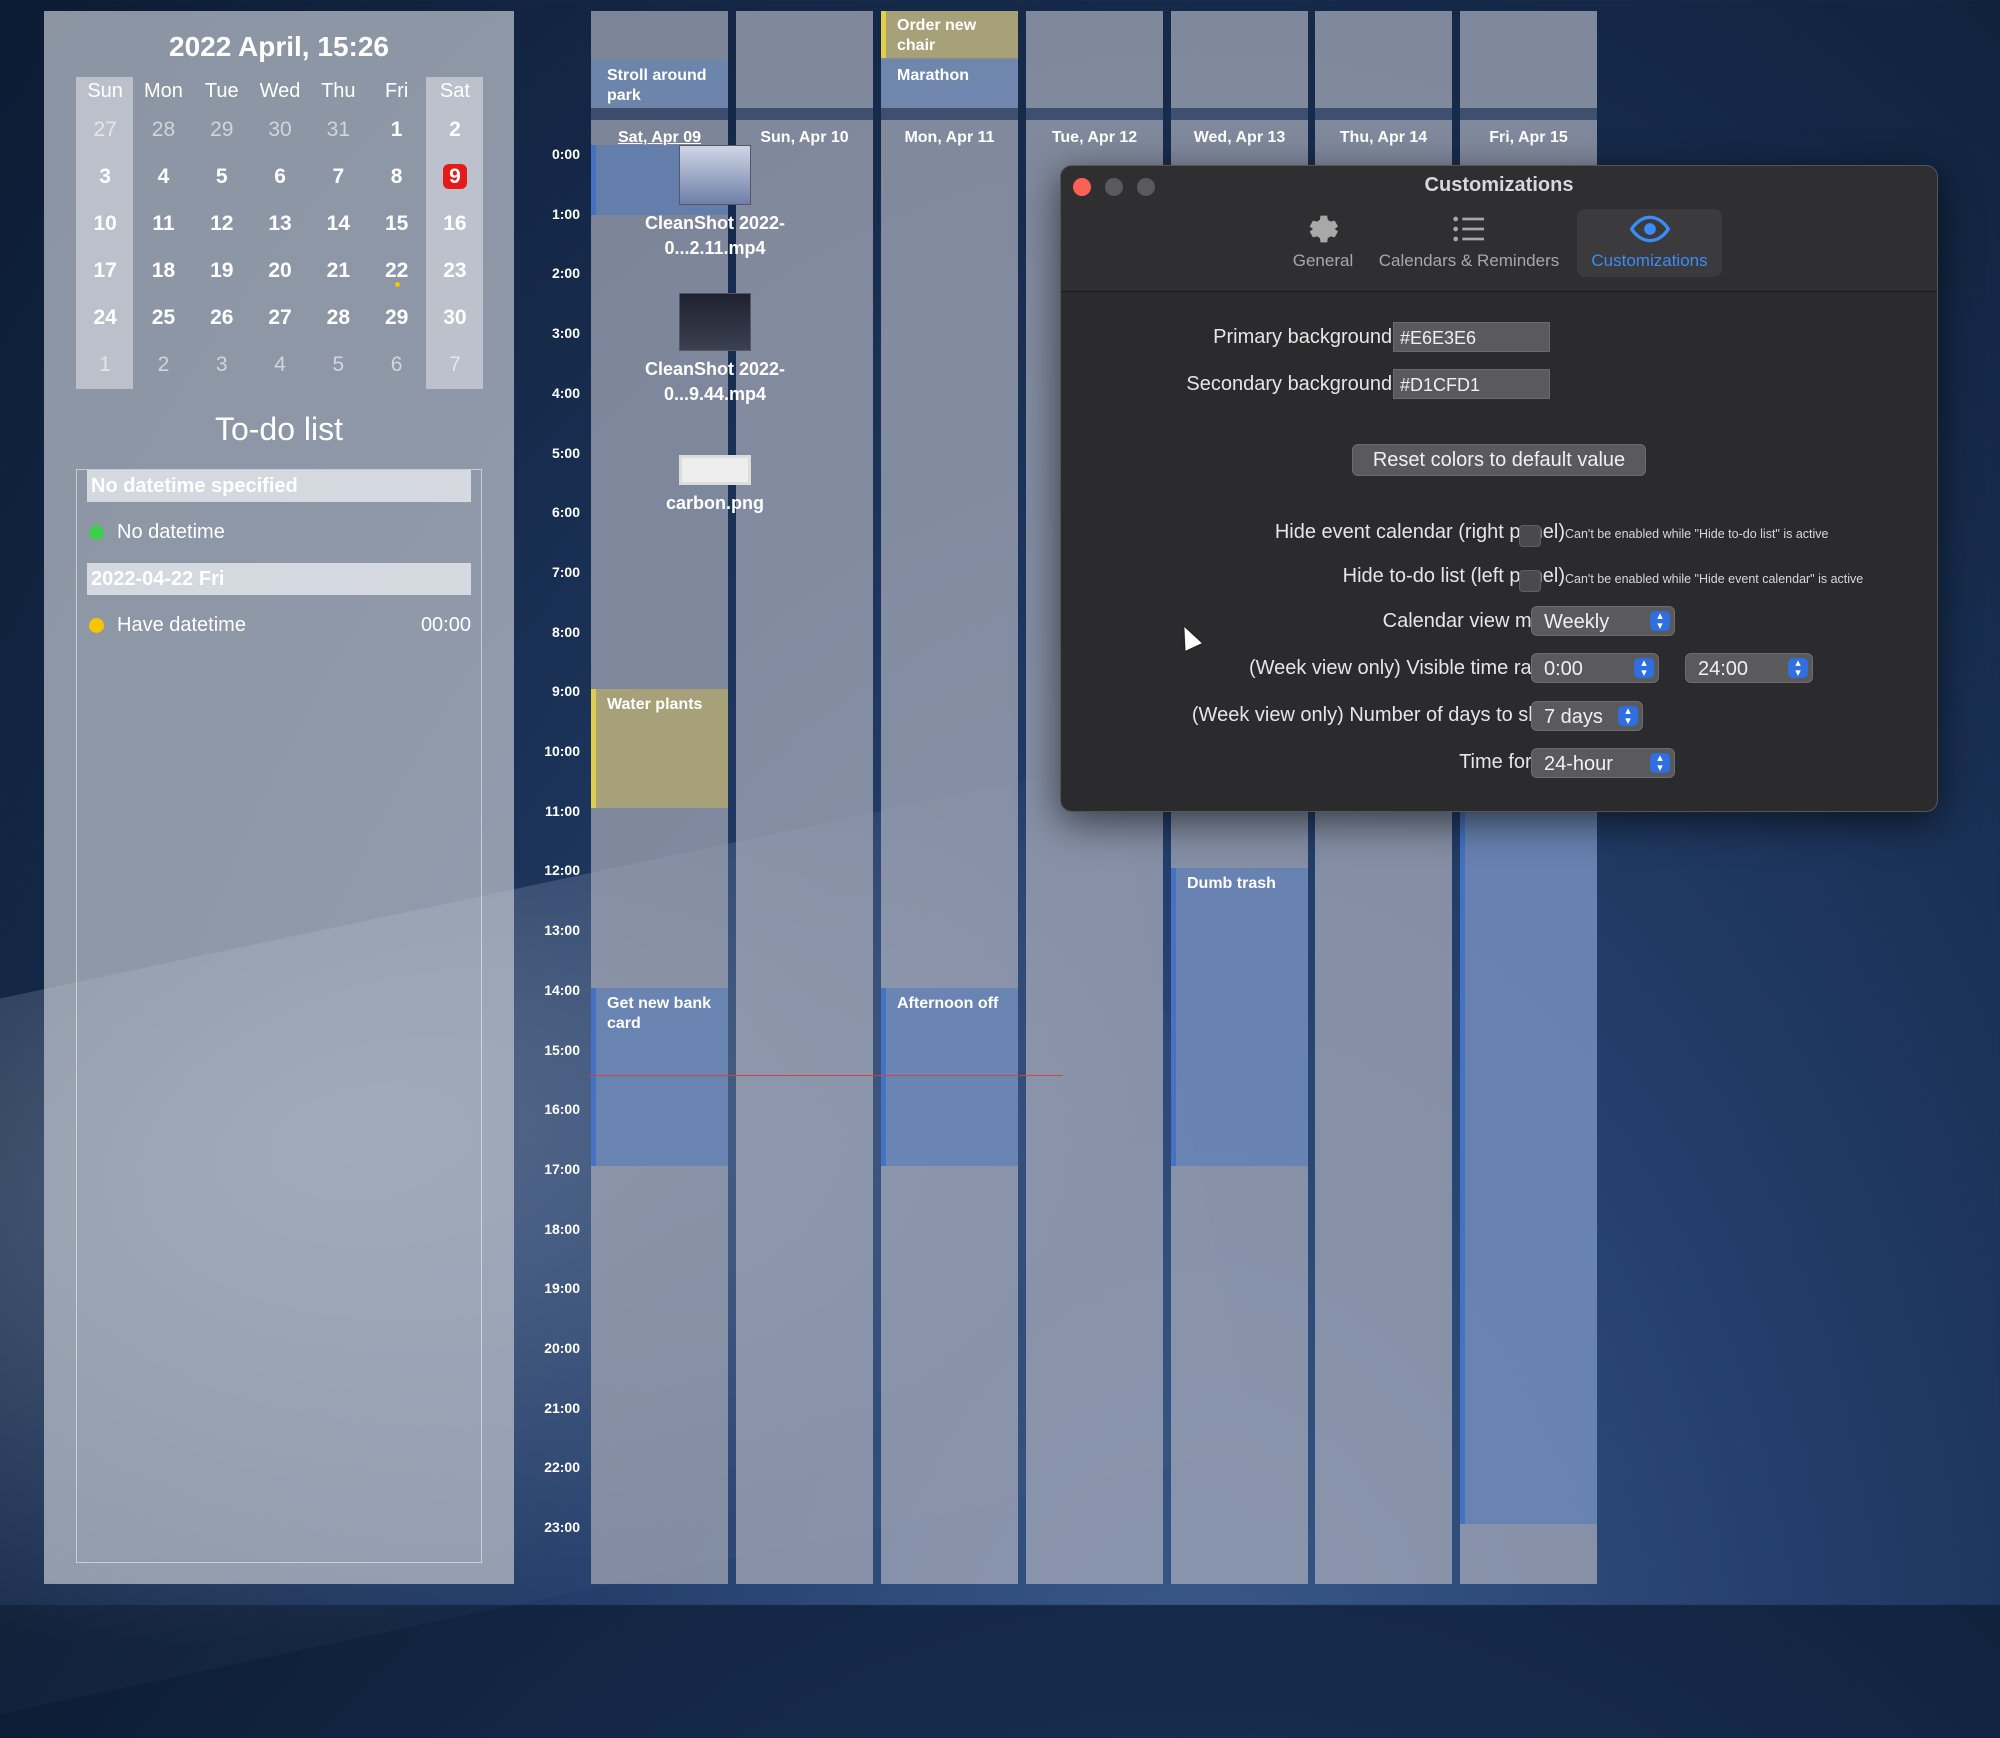  Describe the element at coordinates (1530, 536) in the screenshot. I see `hide-event-checkbox` at that location.